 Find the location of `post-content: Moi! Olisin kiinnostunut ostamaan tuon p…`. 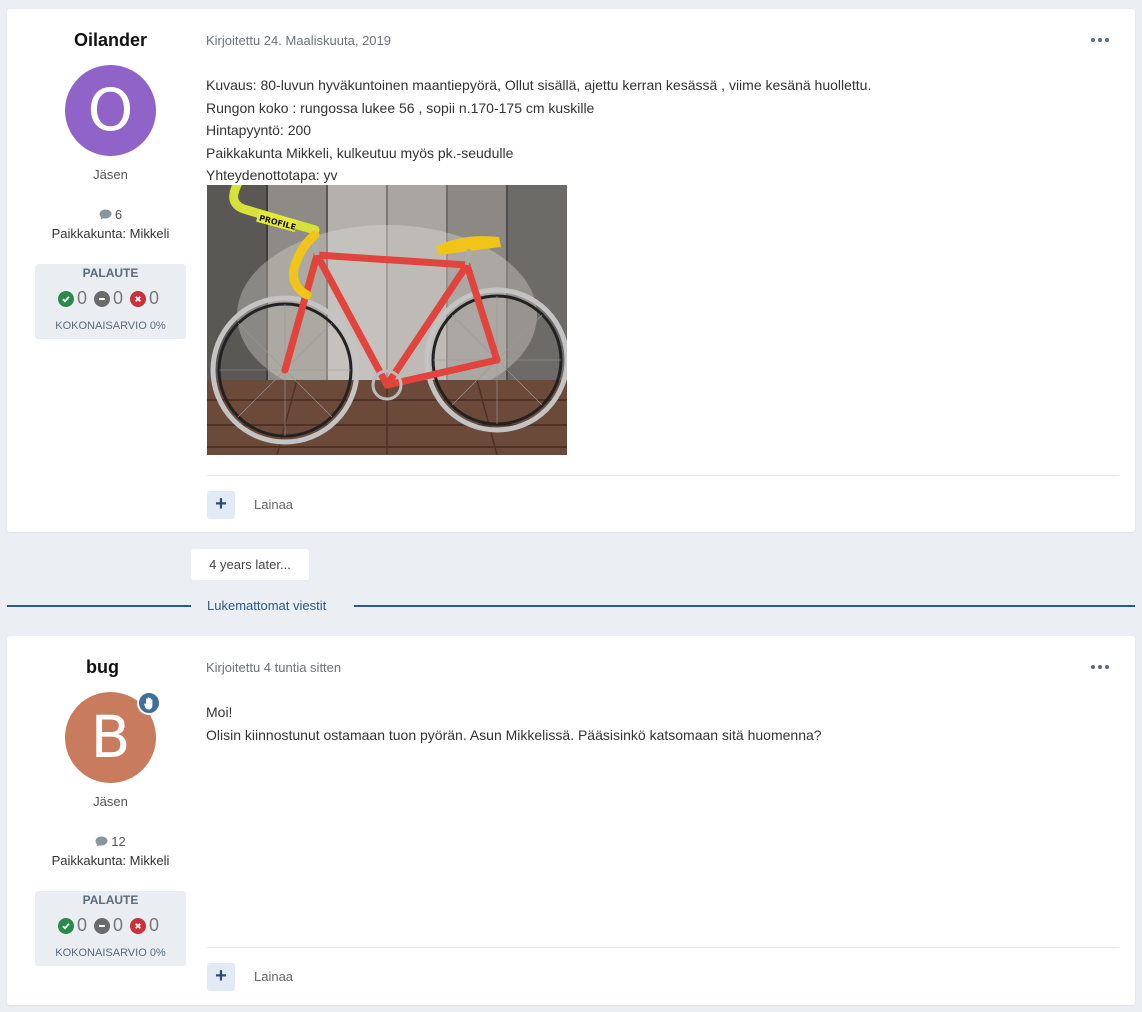

post-content: Moi! Olisin kiinnostunut ostamaan tuon p… is located at coordinates (514, 723).